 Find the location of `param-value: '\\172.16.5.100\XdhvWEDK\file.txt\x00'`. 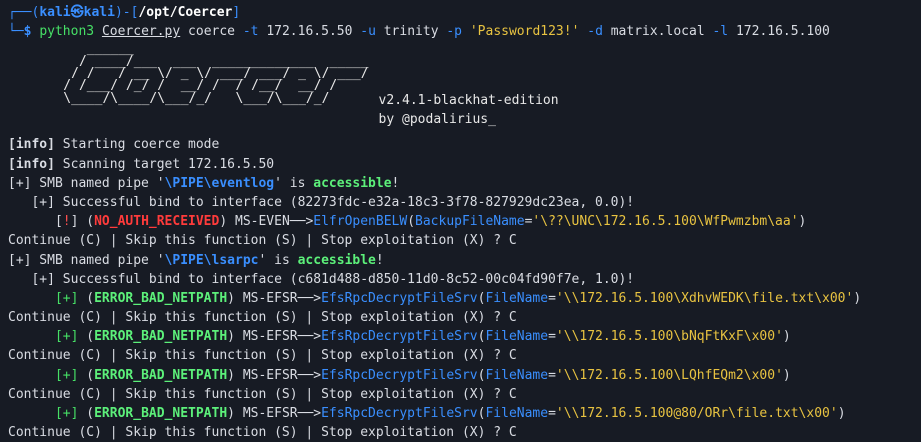

param-value: '\\172.16.5.100\XdhvWEDK\file.txt\x00' is located at coordinates (704, 298).